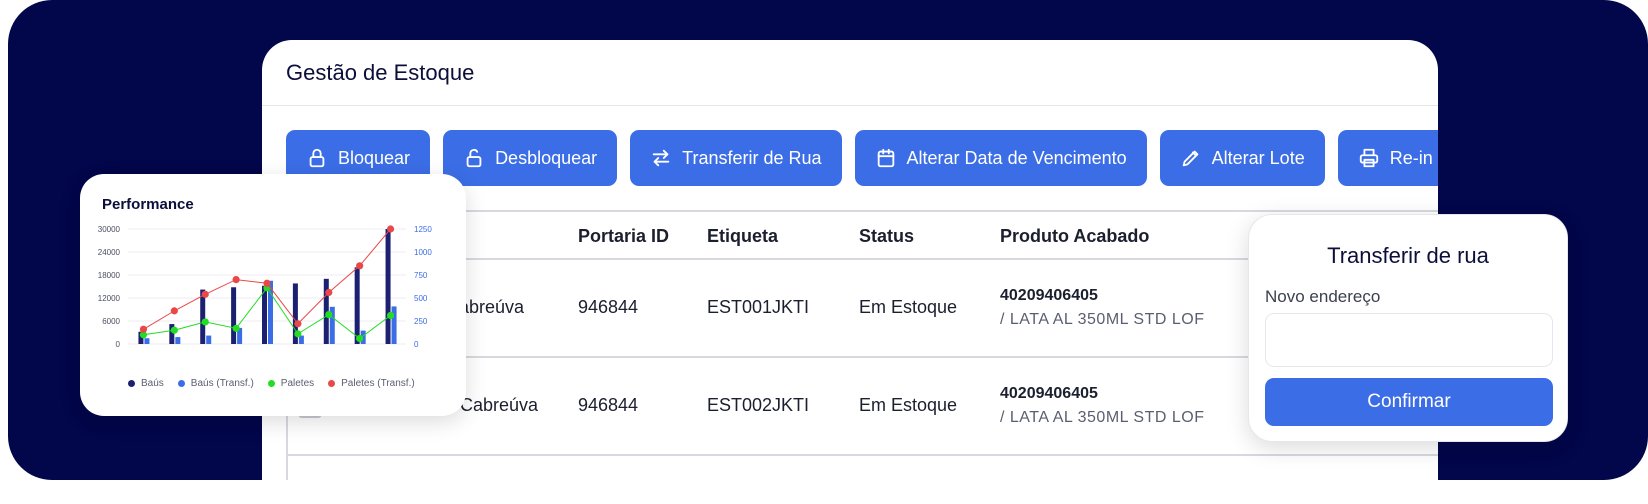  Describe the element at coordinates (152, 383) in the screenshot. I see `legend-label-baus: Baús` at that location.